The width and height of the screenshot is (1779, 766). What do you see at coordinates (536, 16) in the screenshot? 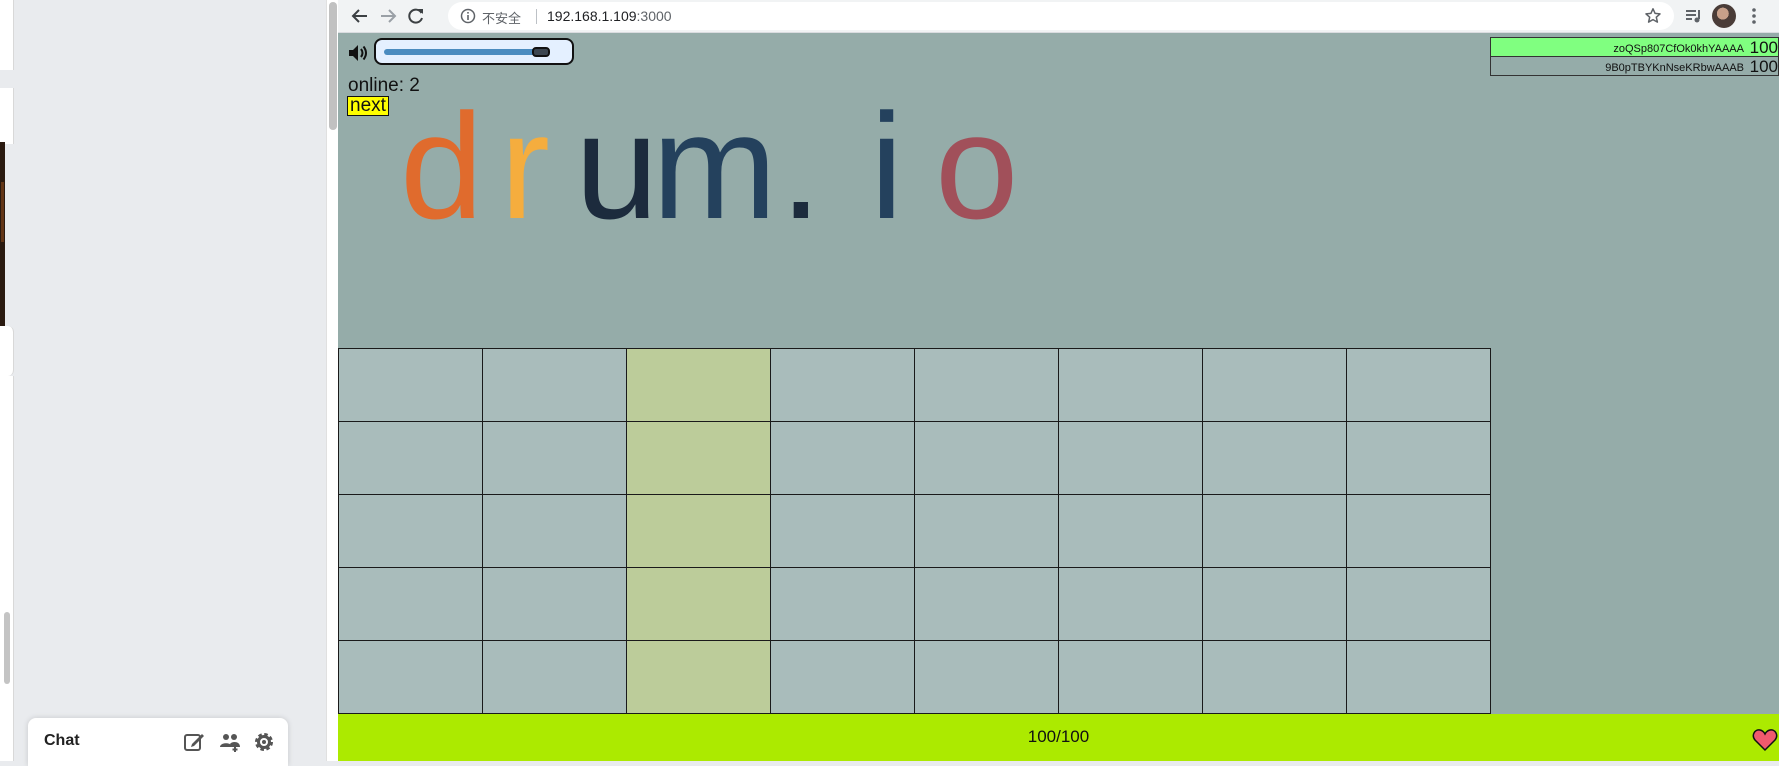
I see `omnibox-divider` at bounding box center [536, 16].